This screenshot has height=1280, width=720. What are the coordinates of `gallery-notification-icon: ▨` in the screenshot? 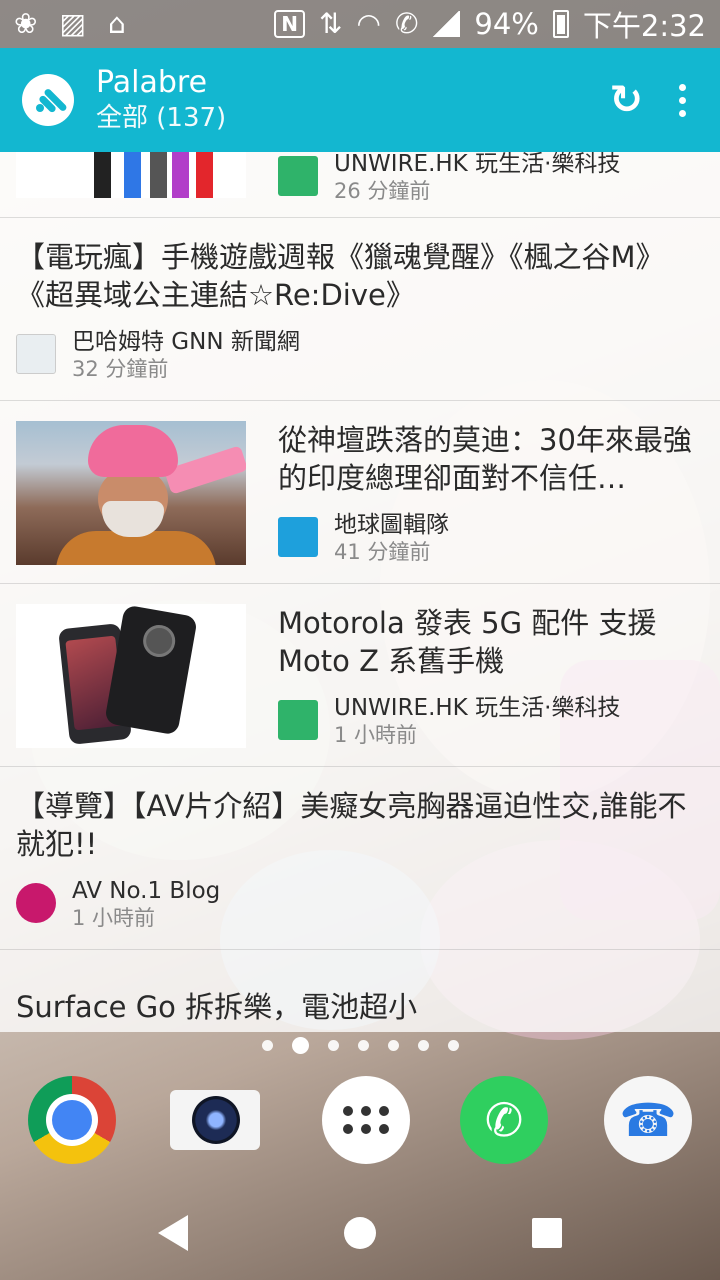 It's located at (72, 23).